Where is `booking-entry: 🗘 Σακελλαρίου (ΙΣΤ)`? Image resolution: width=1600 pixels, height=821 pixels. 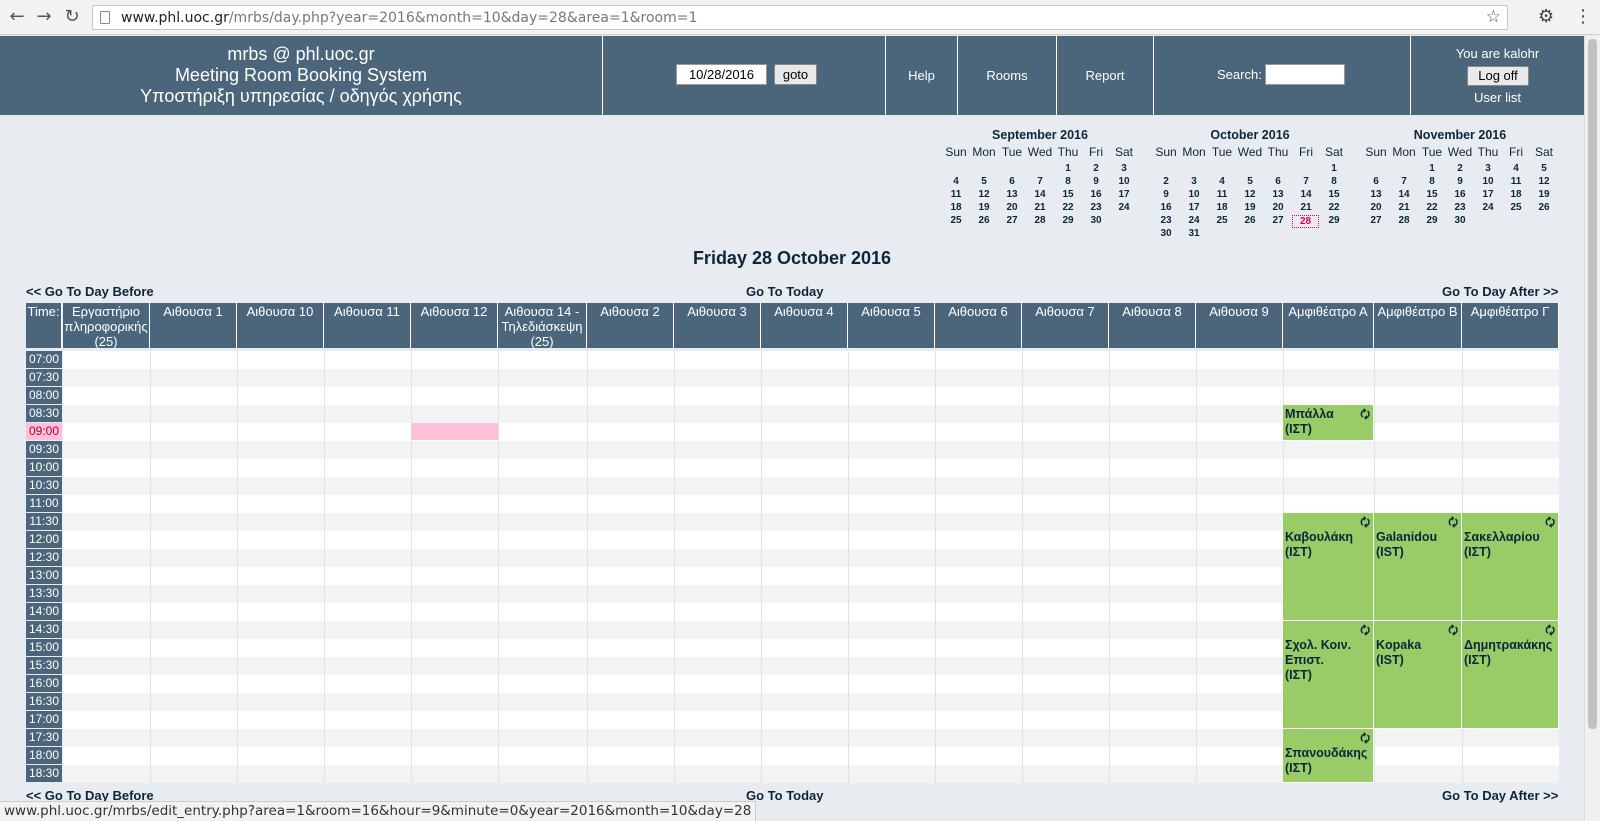 booking-entry: 🗘 Σακελλαρίου (ΙΣΤ) is located at coordinates (1510, 567).